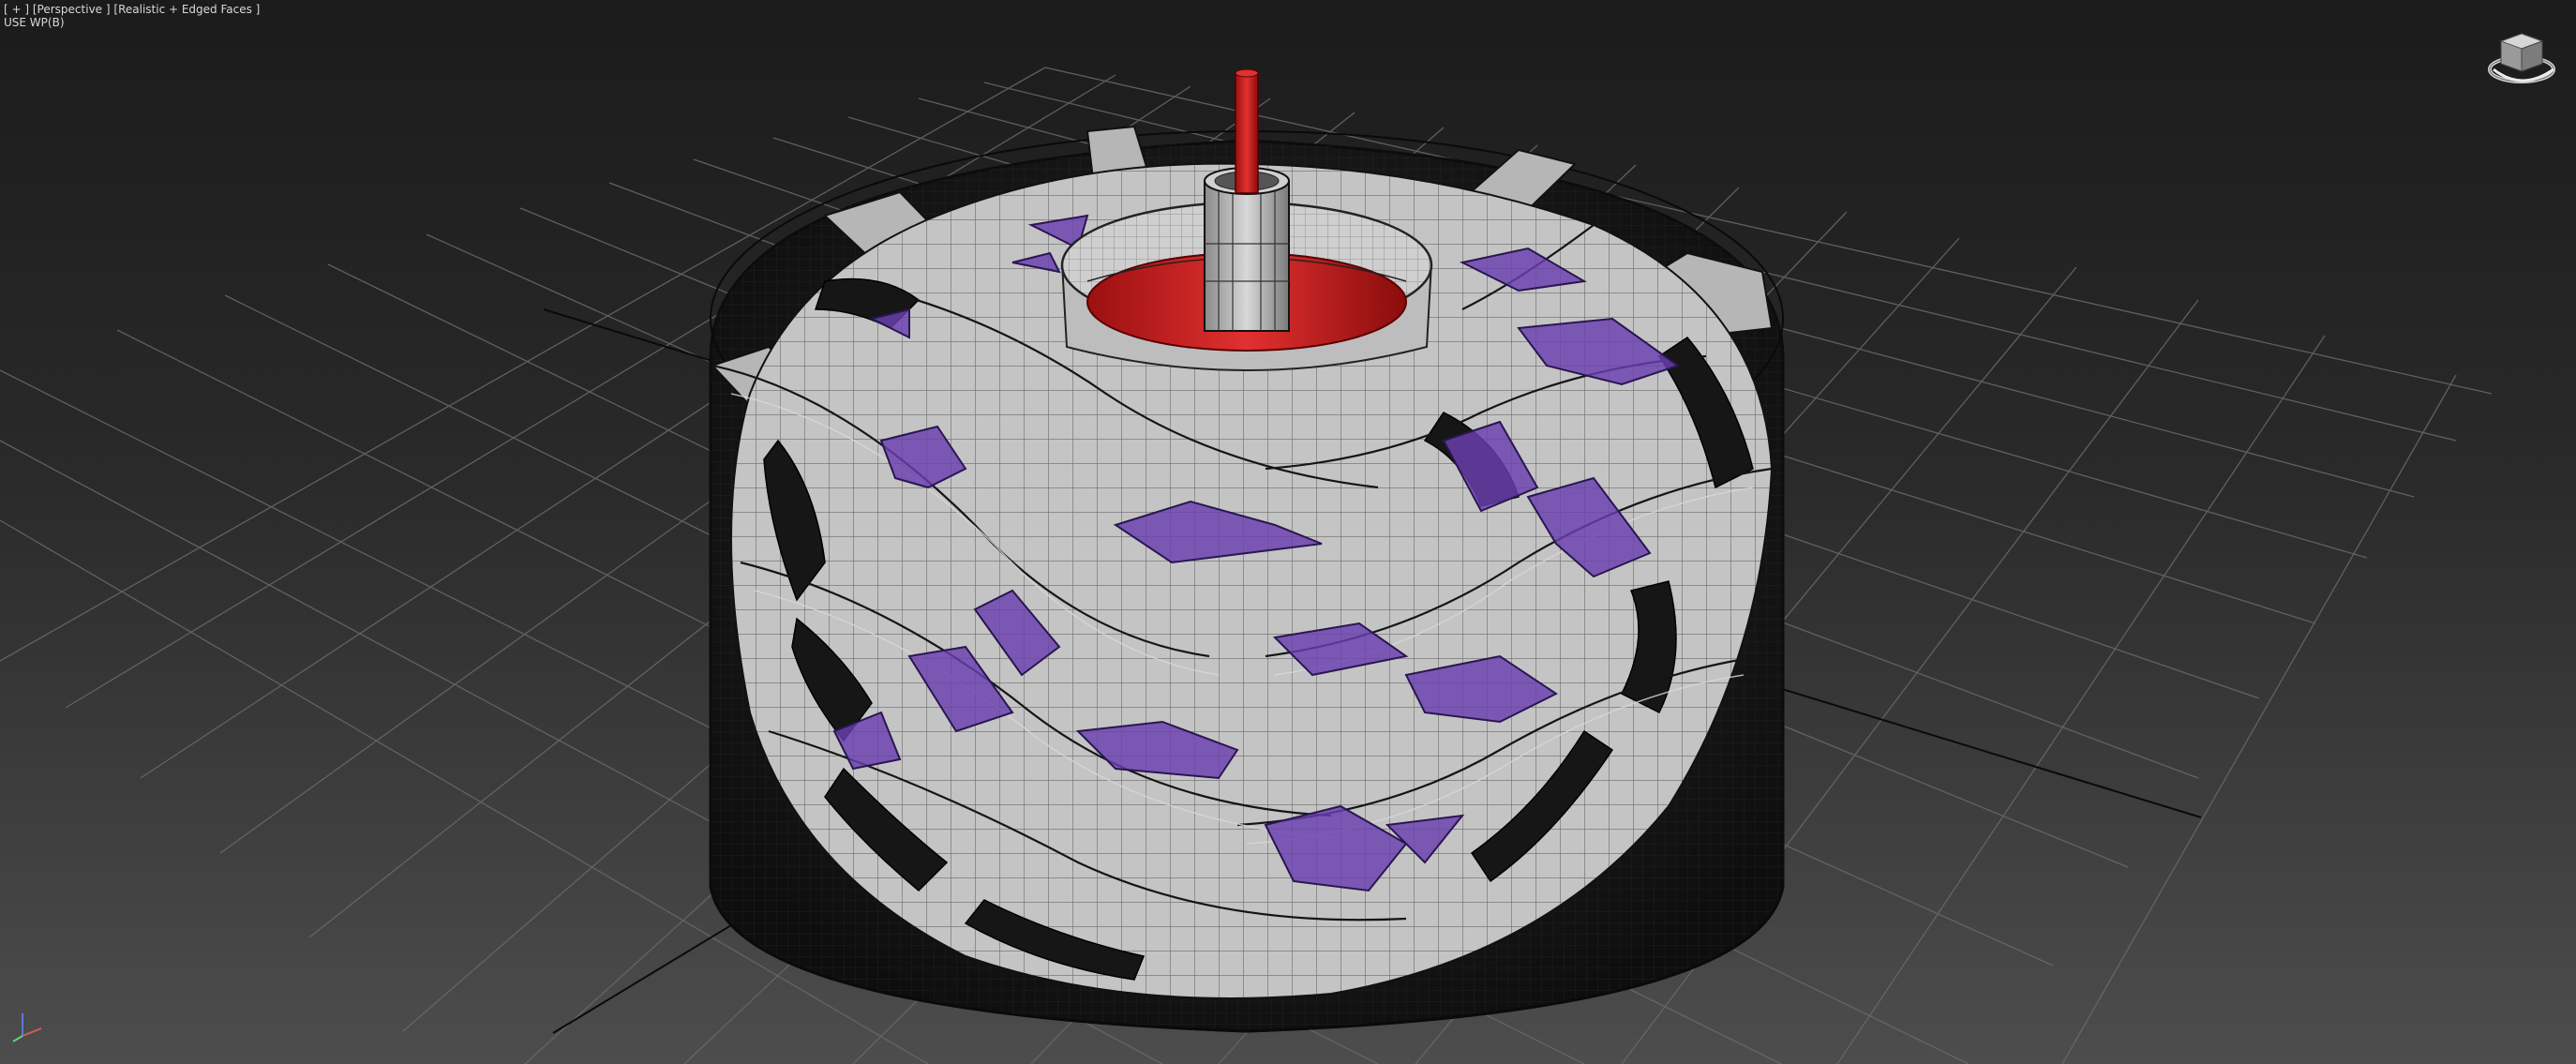 The image size is (2576, 1064). Describe the element at coordinates (16, 9) in the screenshot. I see `viewport-menu-button: [ + ]` at that location.